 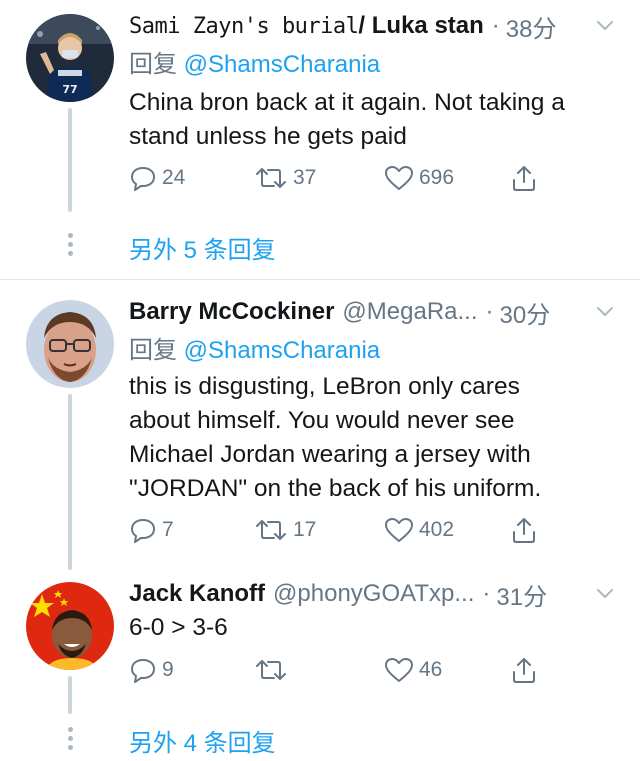 I want to click on like-button: 402, so click(x=419, y=530).